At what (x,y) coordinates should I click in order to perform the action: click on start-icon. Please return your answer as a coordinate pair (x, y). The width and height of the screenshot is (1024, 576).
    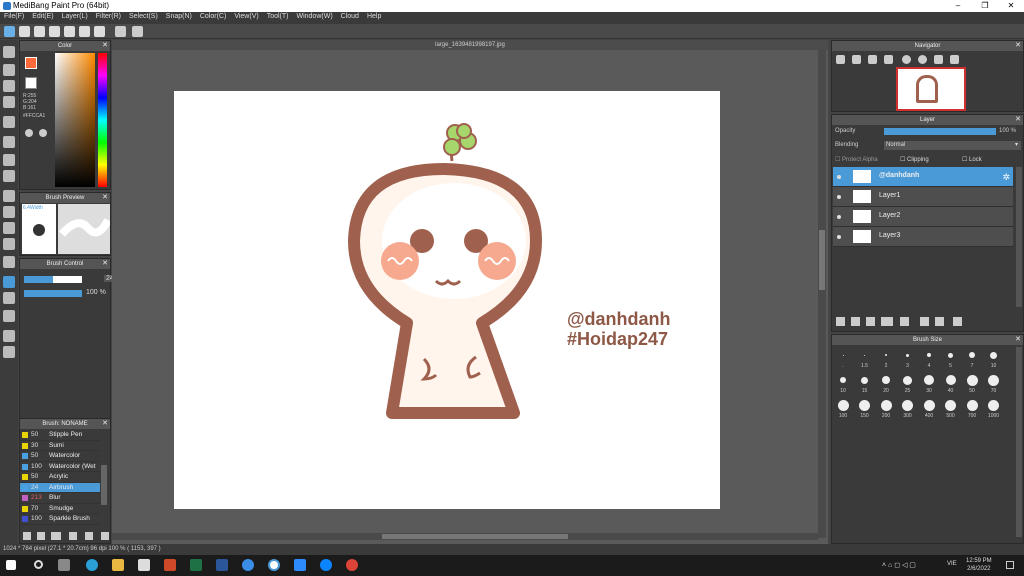
    Looking at the image, I should click on (11, 565).